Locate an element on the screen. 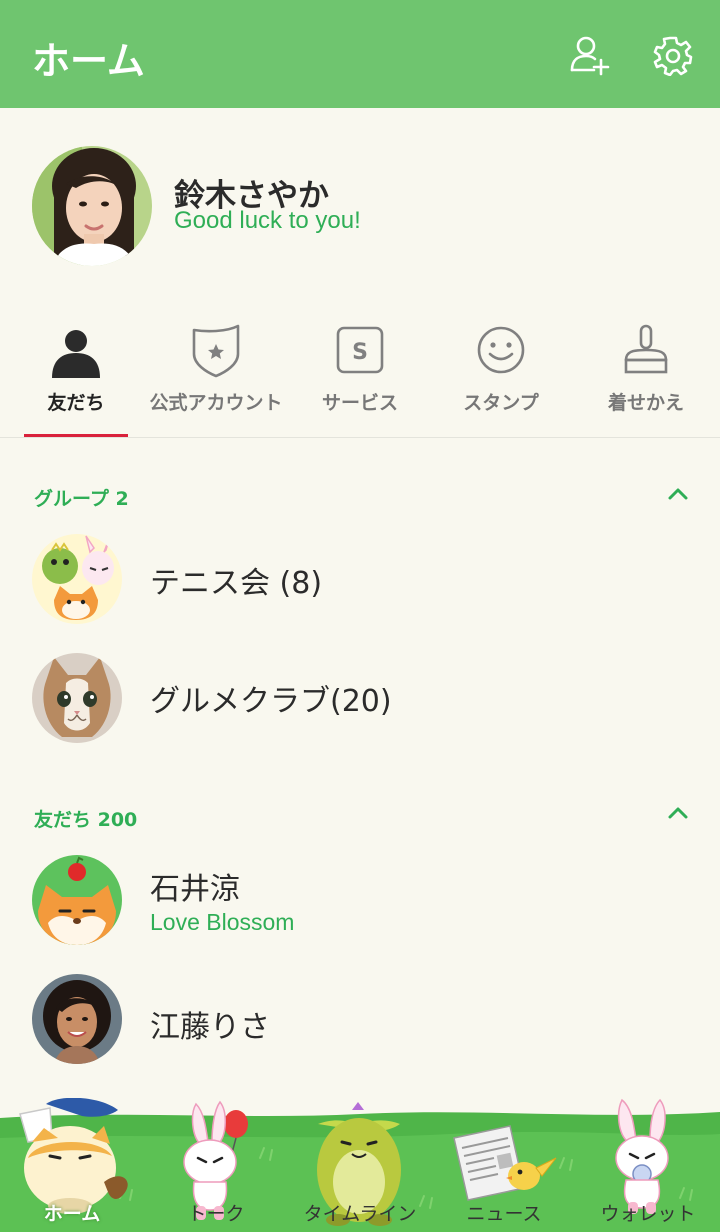 The width and height of the screenshot is (720, 1232). active-tab-indicator is located at coordinates (76, 435).